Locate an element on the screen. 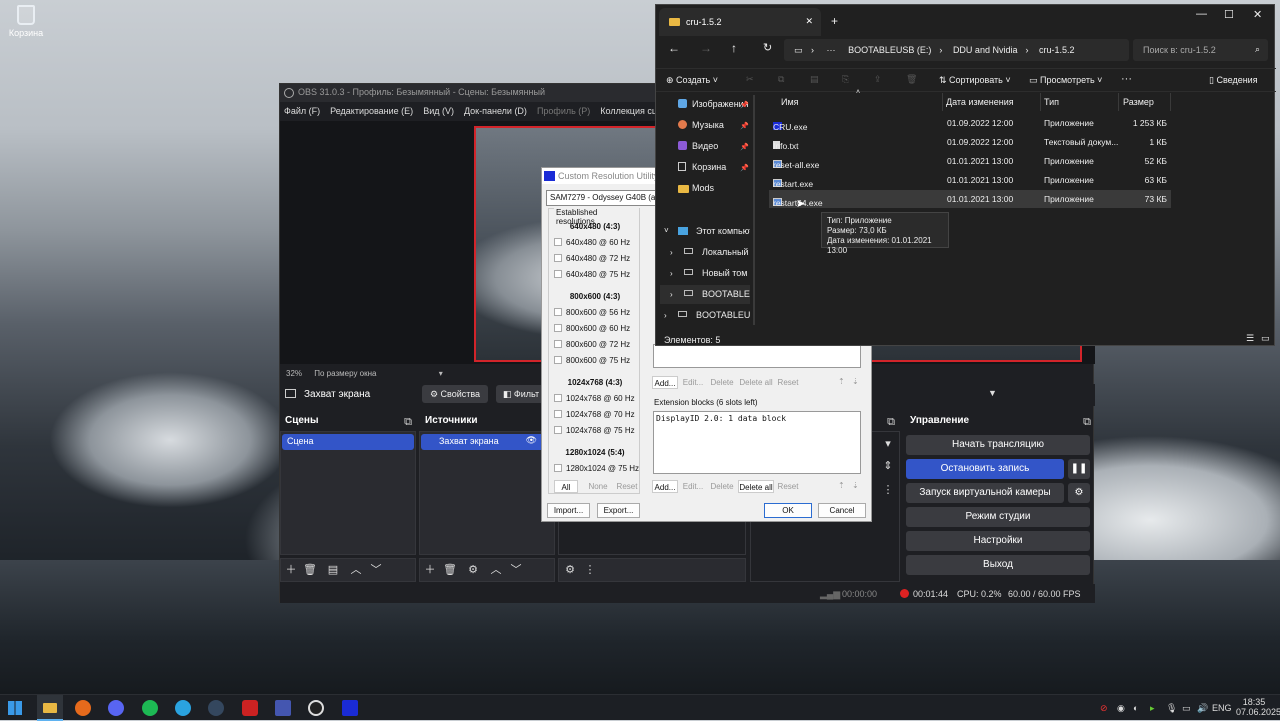 The image size is (1280, 721). refresh-icon: ↻ is located at coordinates (767, 47).